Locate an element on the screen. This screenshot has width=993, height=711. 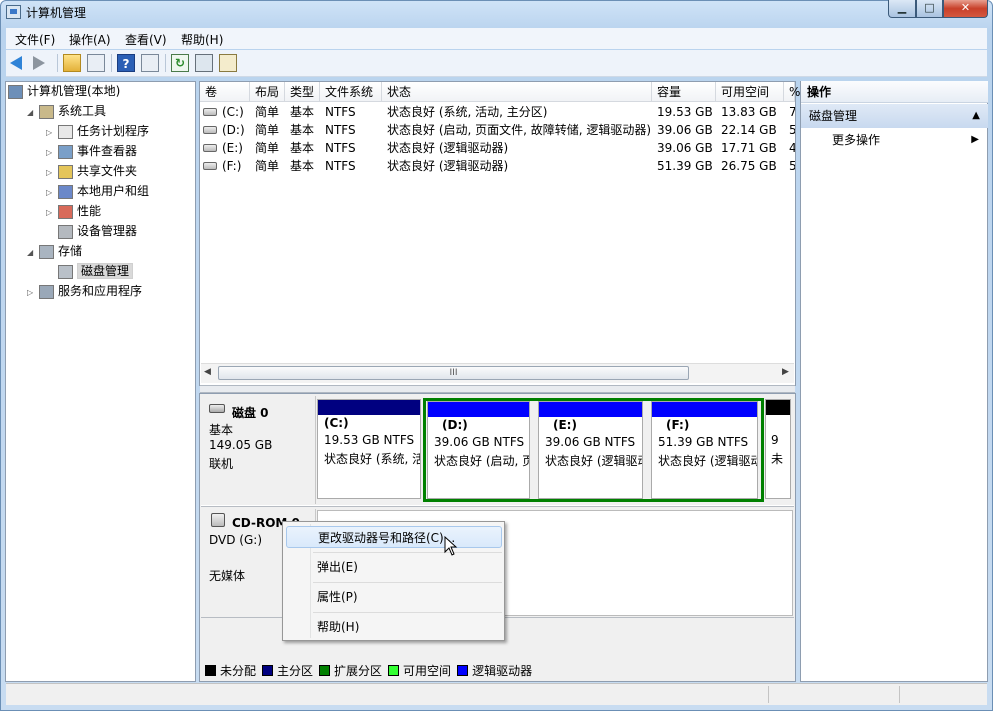
tree-item: ◢ 存储 is located at coordinates (54, 251).